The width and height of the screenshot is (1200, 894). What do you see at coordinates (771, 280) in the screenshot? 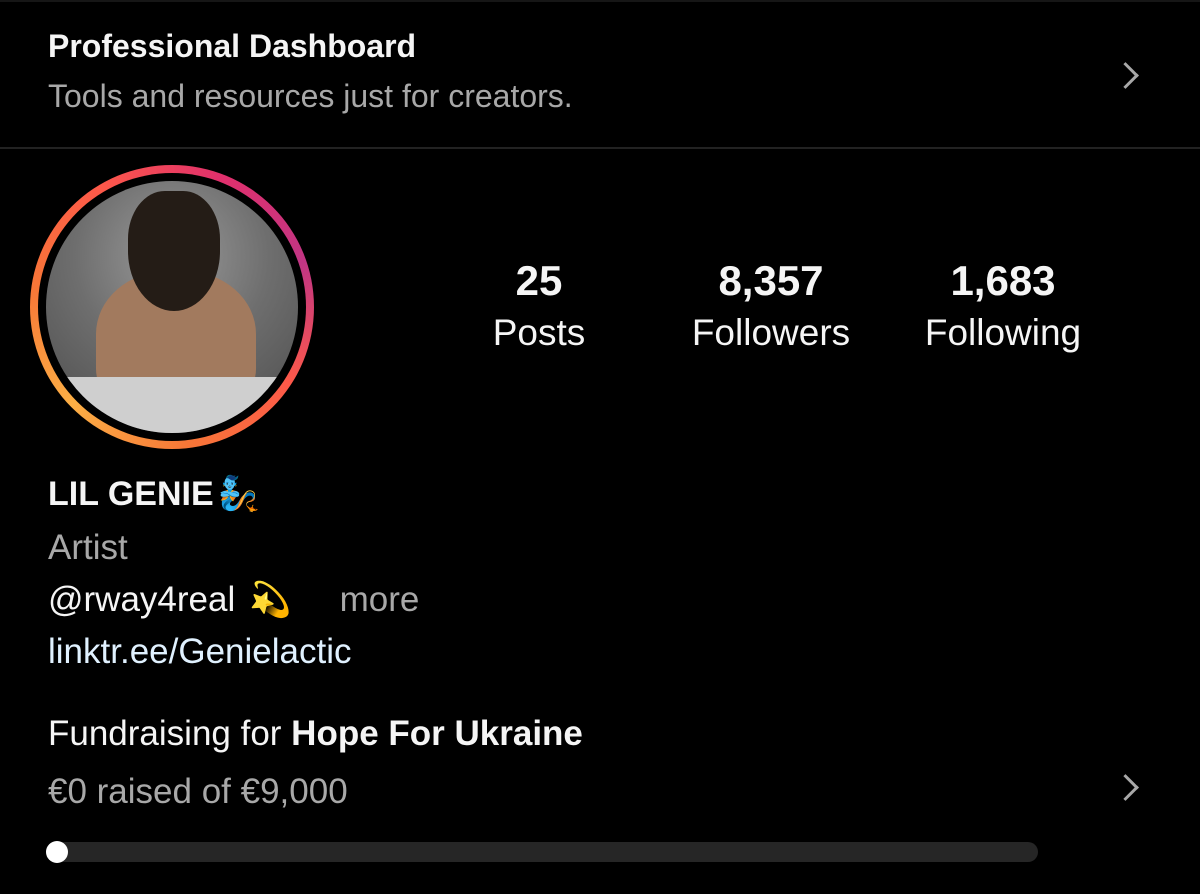
I see `followers-count: 8,357` at bounding box center [771, 280].